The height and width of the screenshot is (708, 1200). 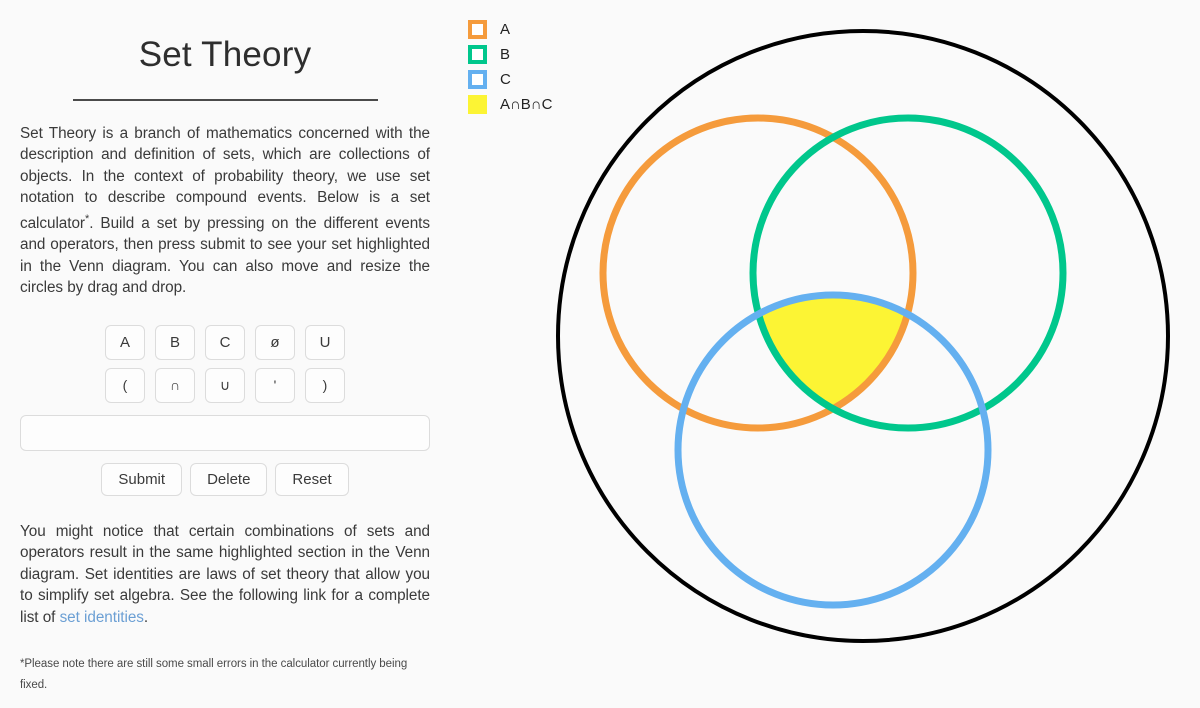 What do you see at coordinates (477, 29) in the screenshot?
I see `legend-swatch-a-icon` at bounding box center [477, 29].